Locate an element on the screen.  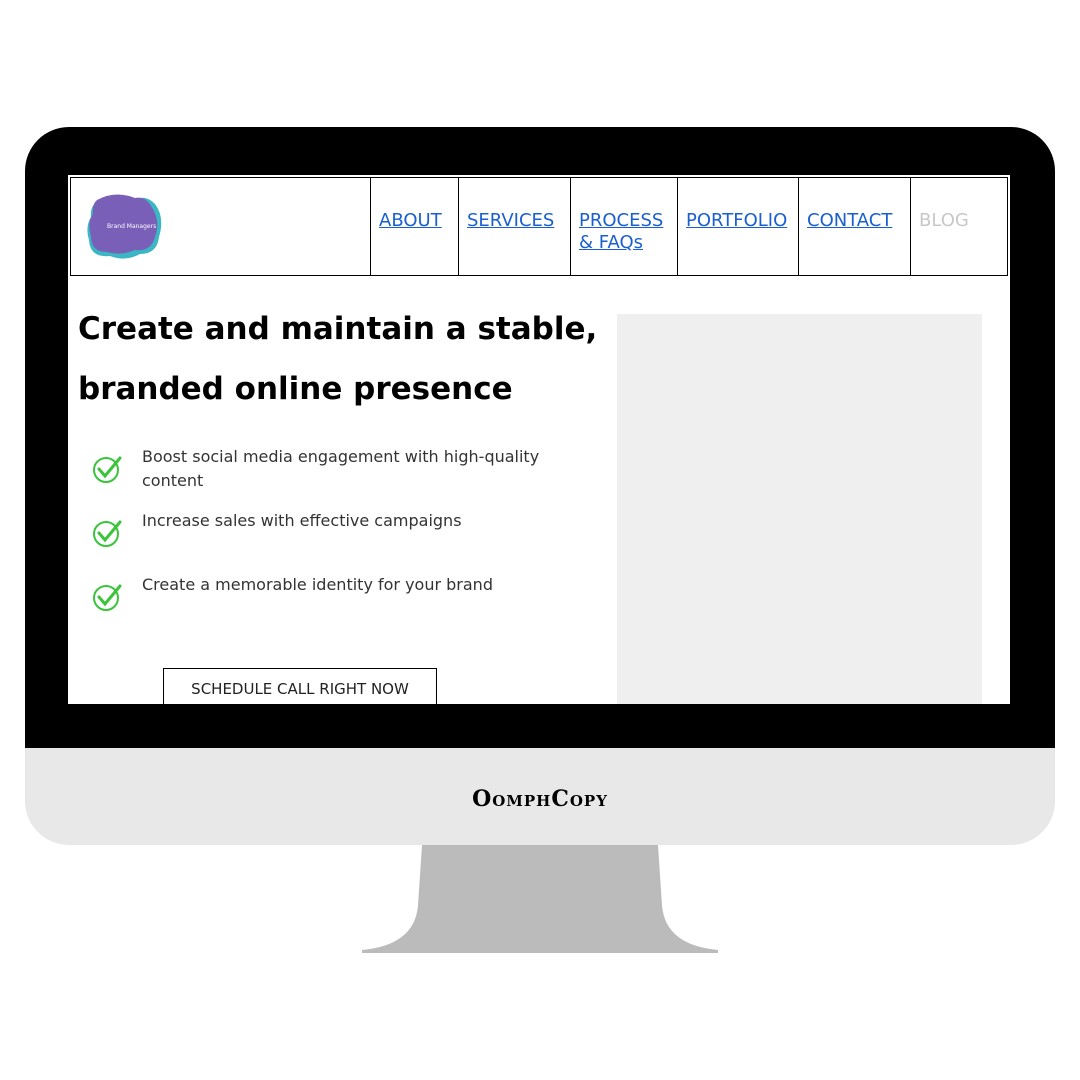
nav-link-contact: CONTACT is located at coordinates (849, 220).